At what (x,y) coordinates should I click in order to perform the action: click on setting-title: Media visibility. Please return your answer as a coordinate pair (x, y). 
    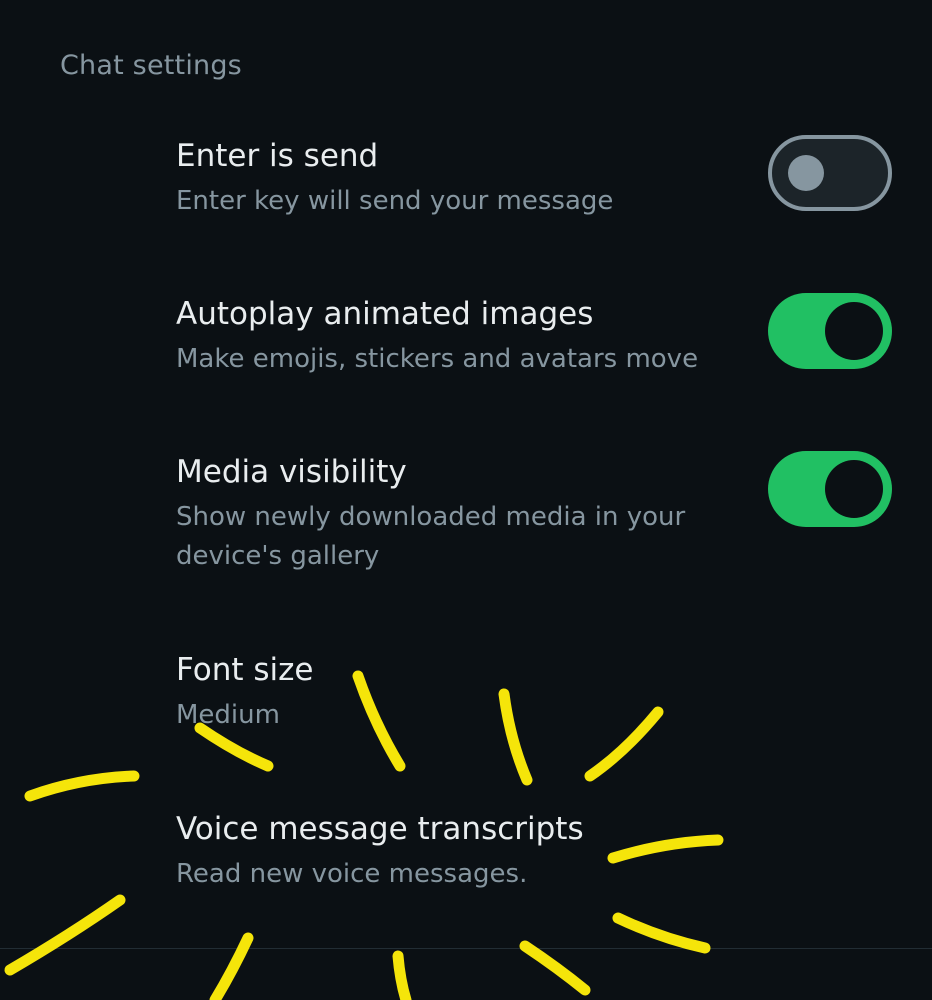
    Looking at the image, I should click on (291, 472).